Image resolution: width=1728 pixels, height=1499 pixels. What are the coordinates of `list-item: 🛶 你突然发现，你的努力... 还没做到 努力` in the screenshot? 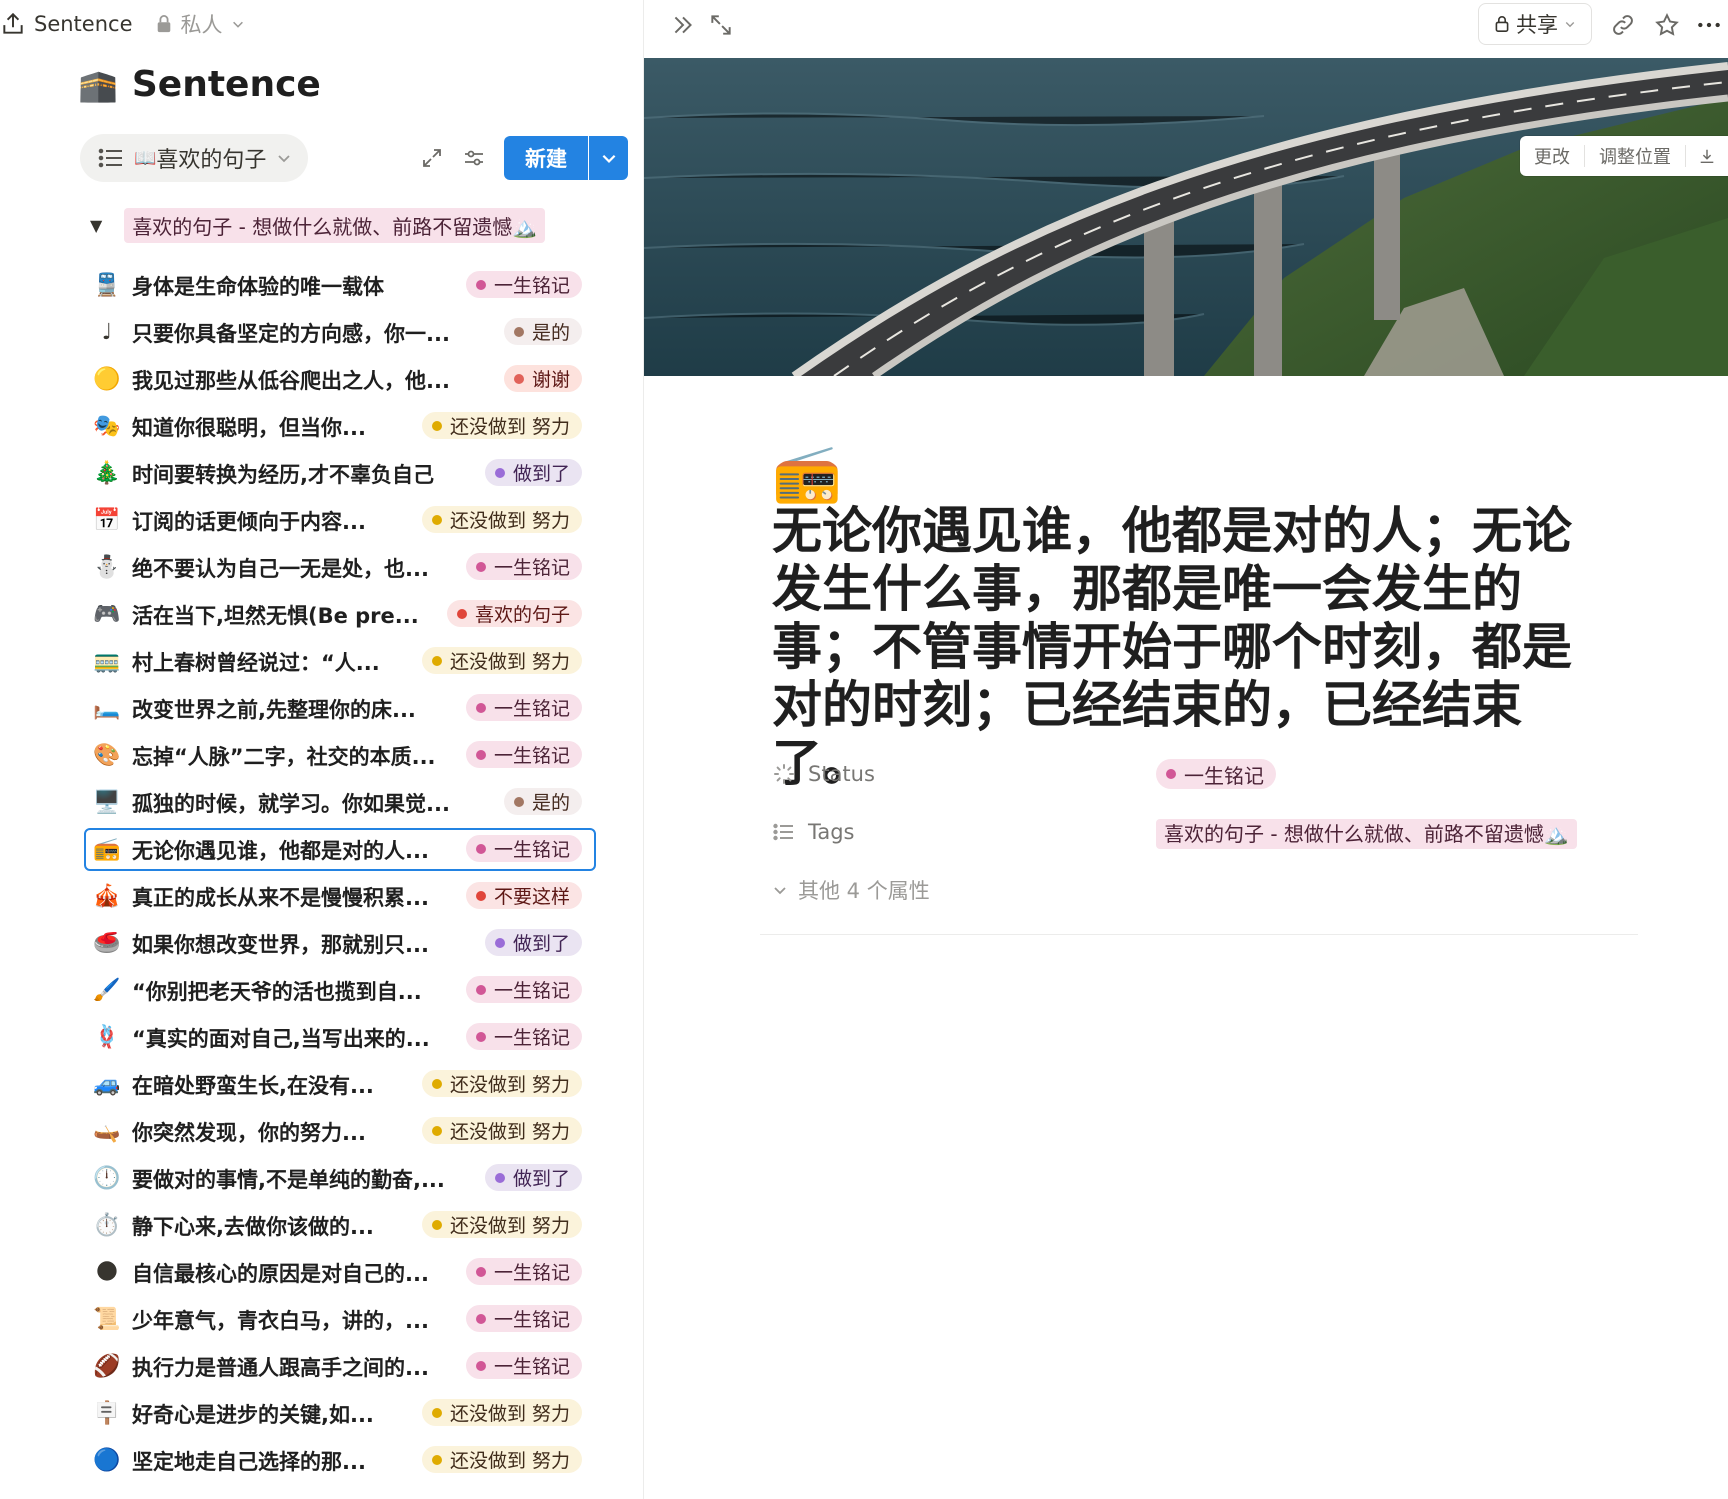 It's located at (338, 1131).